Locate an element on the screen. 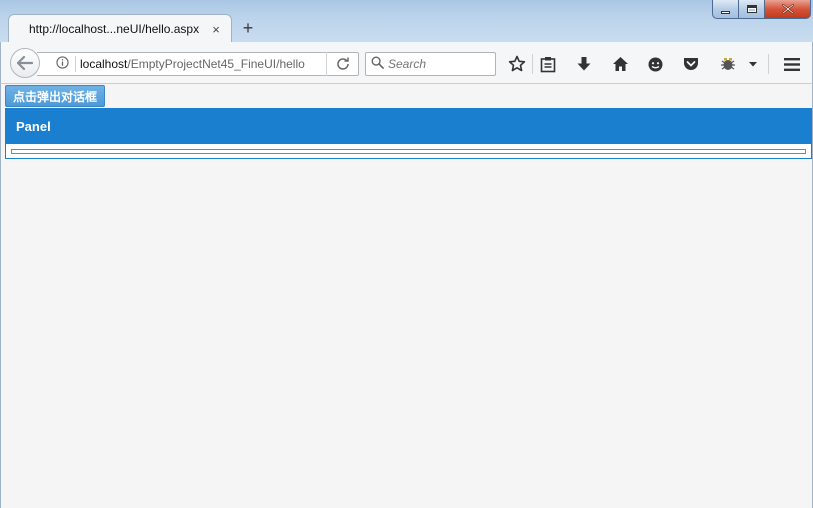 The width and height of the screenshot is (813, 508). panel-body is located at coordinates (408, 151).